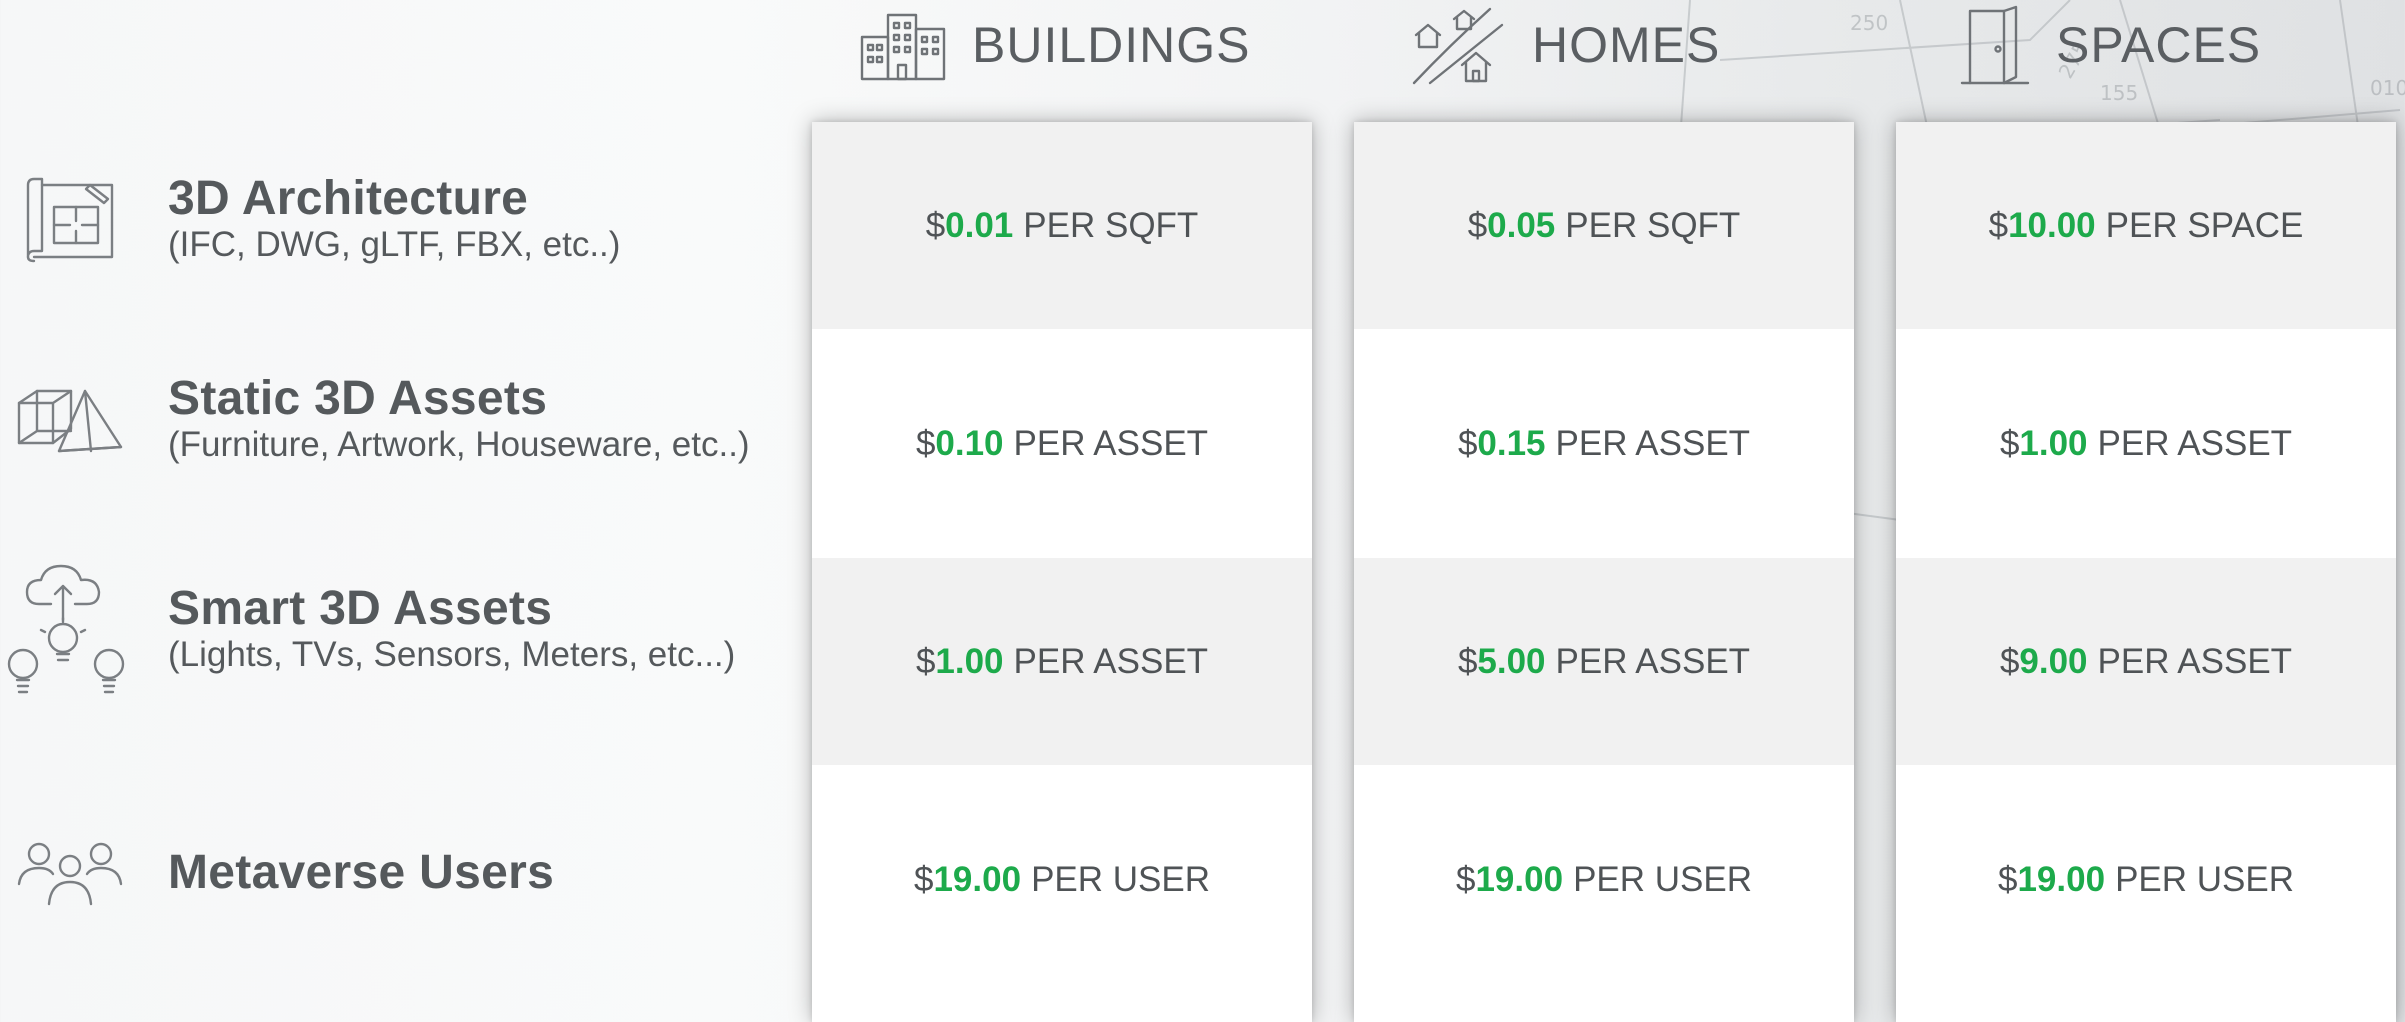 The image size is (2405, 1022). I want to click on price-unit: PER SPACE, so click(2204, 225).